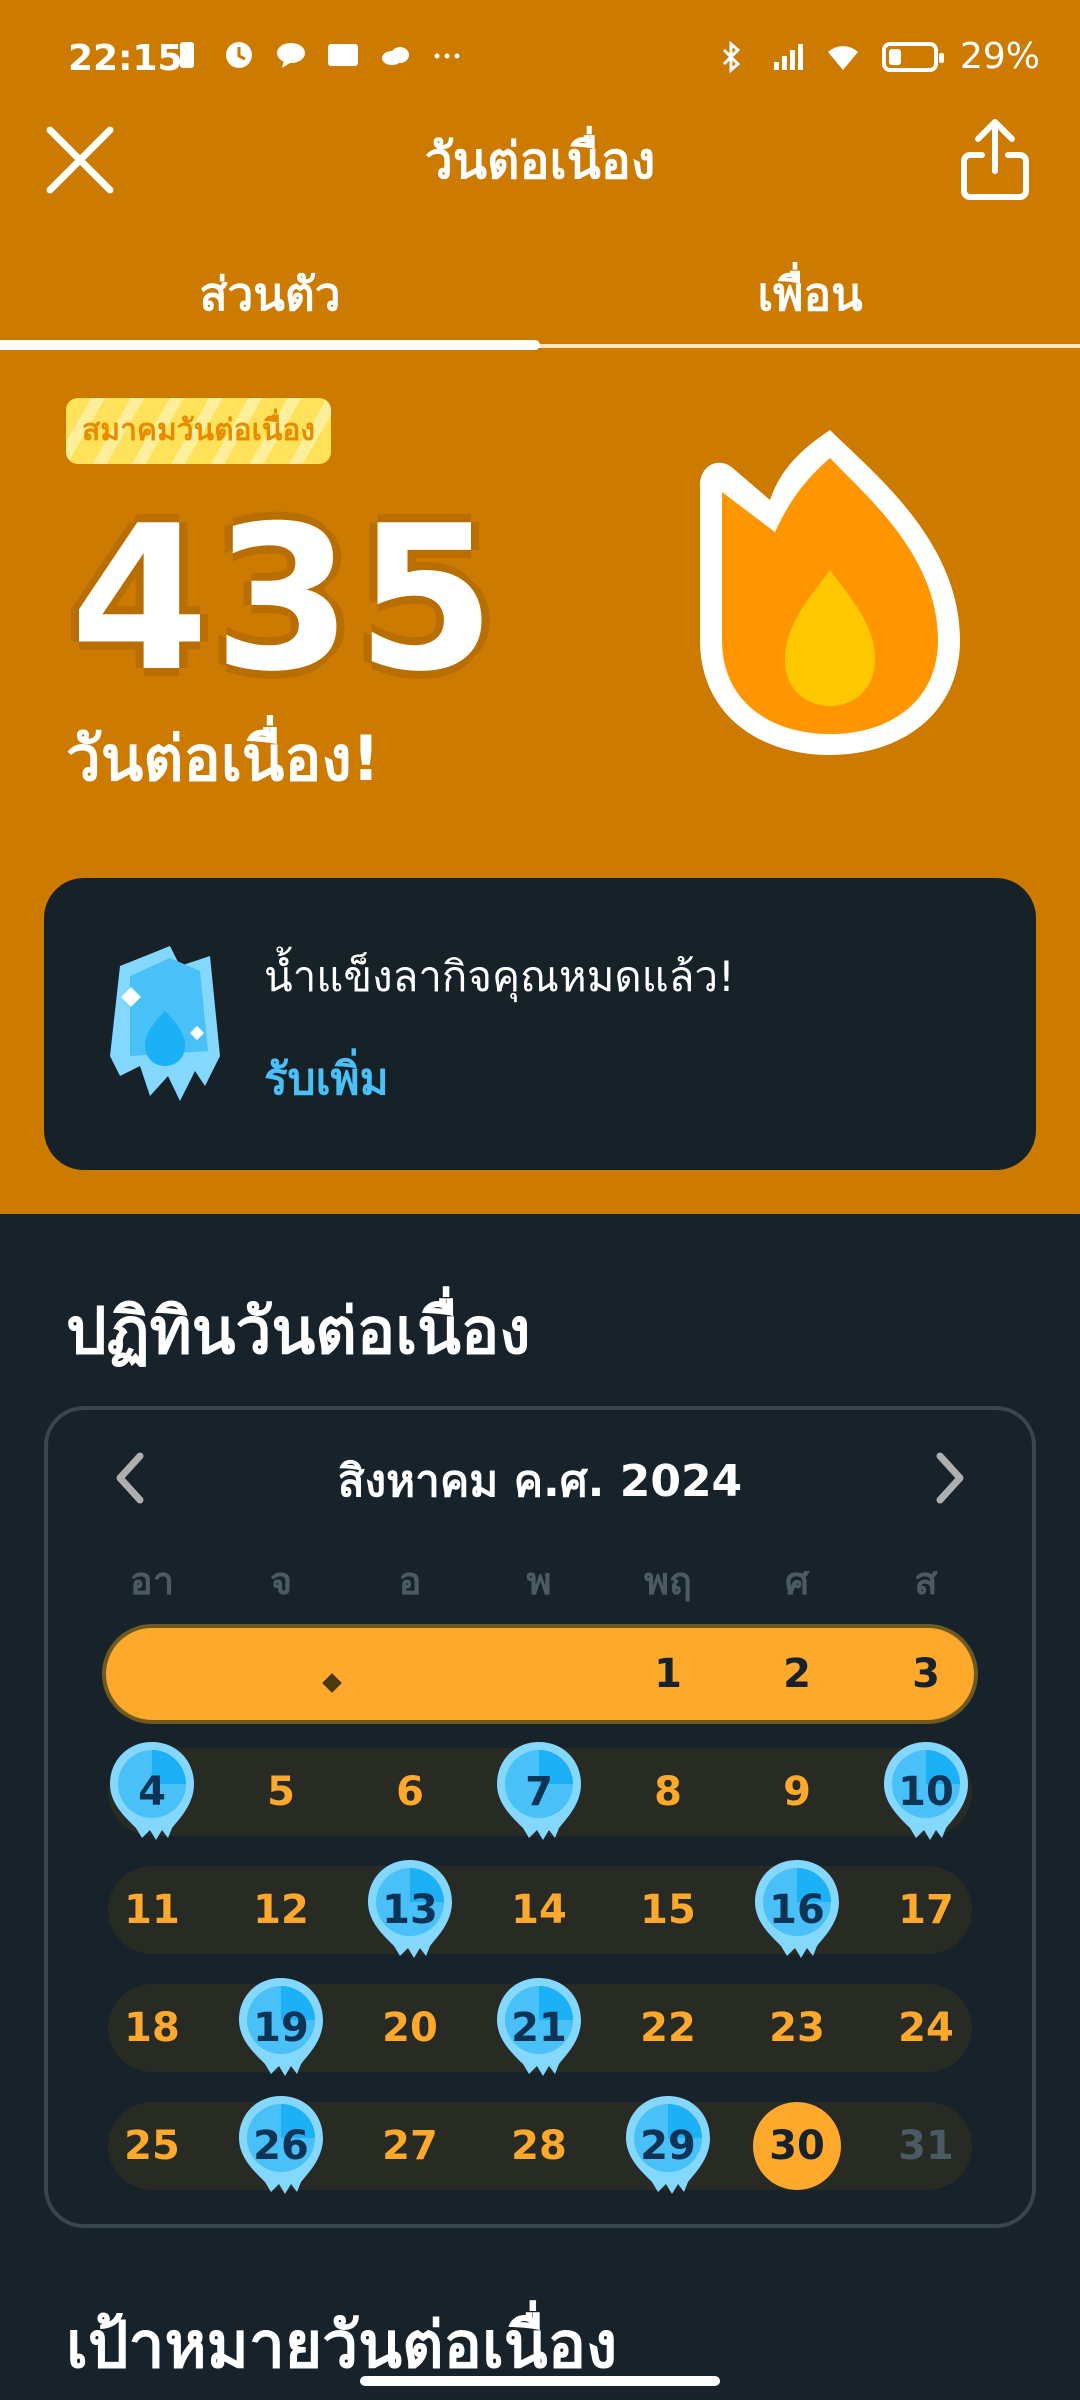 This screenshot has height=2400, width=1080. Describe the element at coordinates (540, 1024) in the screenshot. I see `streak-freeze-card: น้ำแข็งลากิจคุณหมดแล้ว! รับเพิ่ม` at that location.